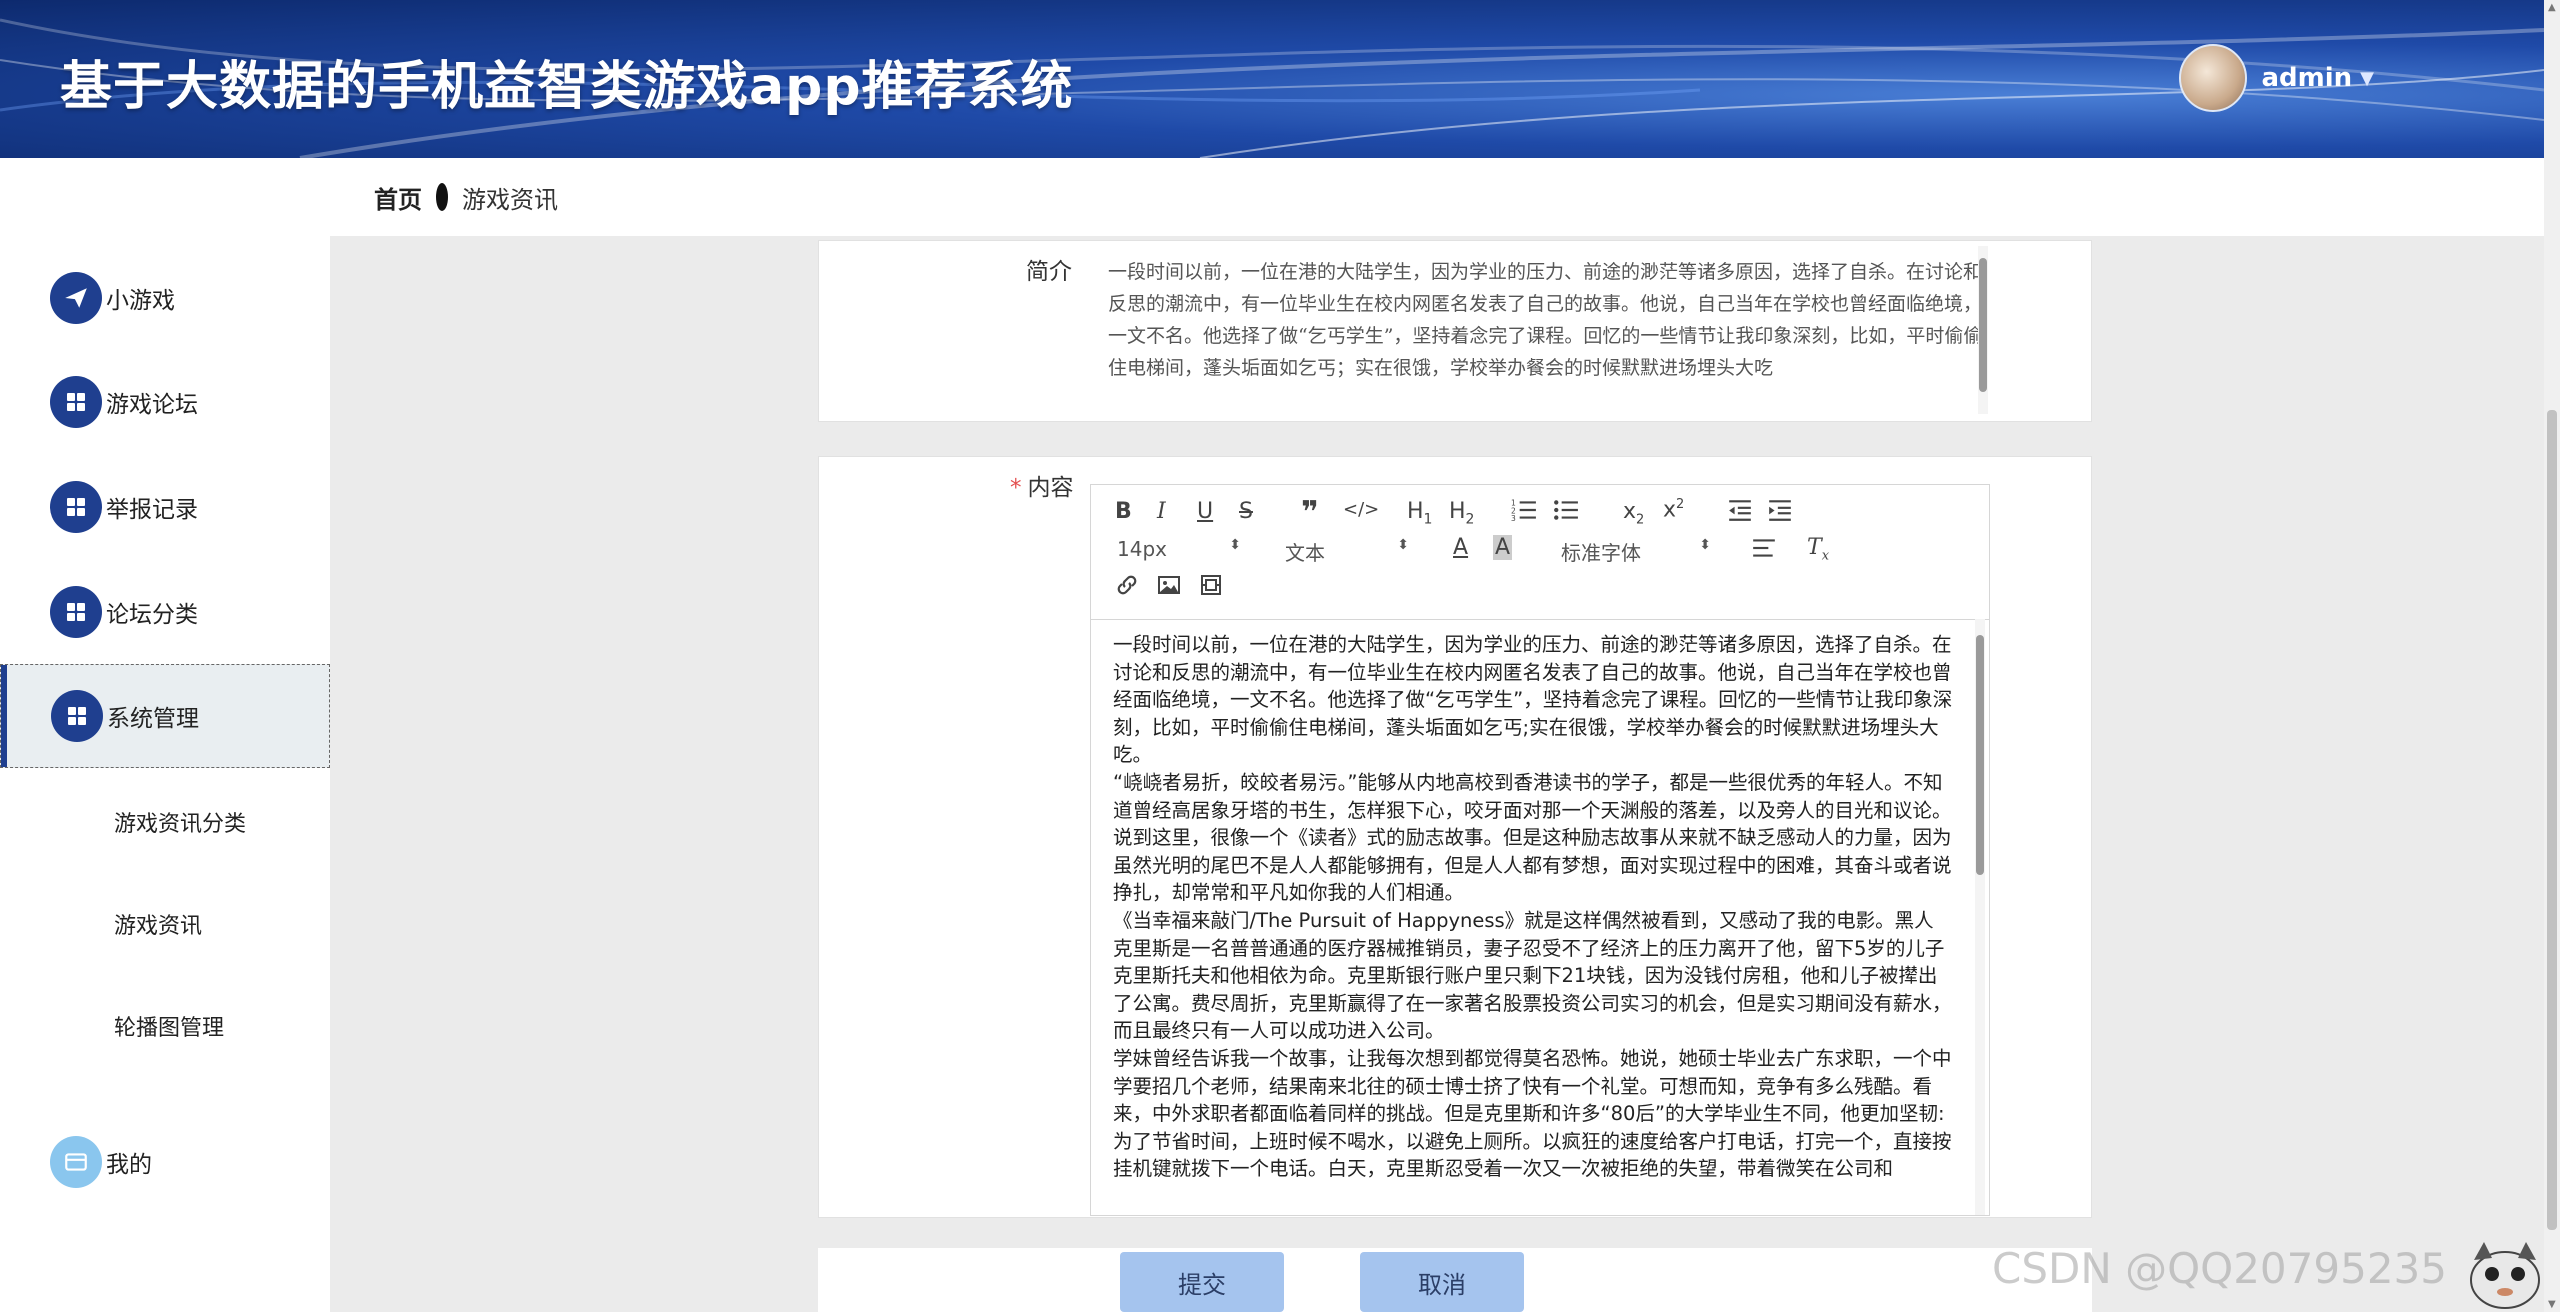 The height and width of the screenshot is (1312, 2560). Describe the element at coordinates (169, 1026) in the screenshot. I see `sidebar-subitem-carousel-management: 轮播图管理` at that location.